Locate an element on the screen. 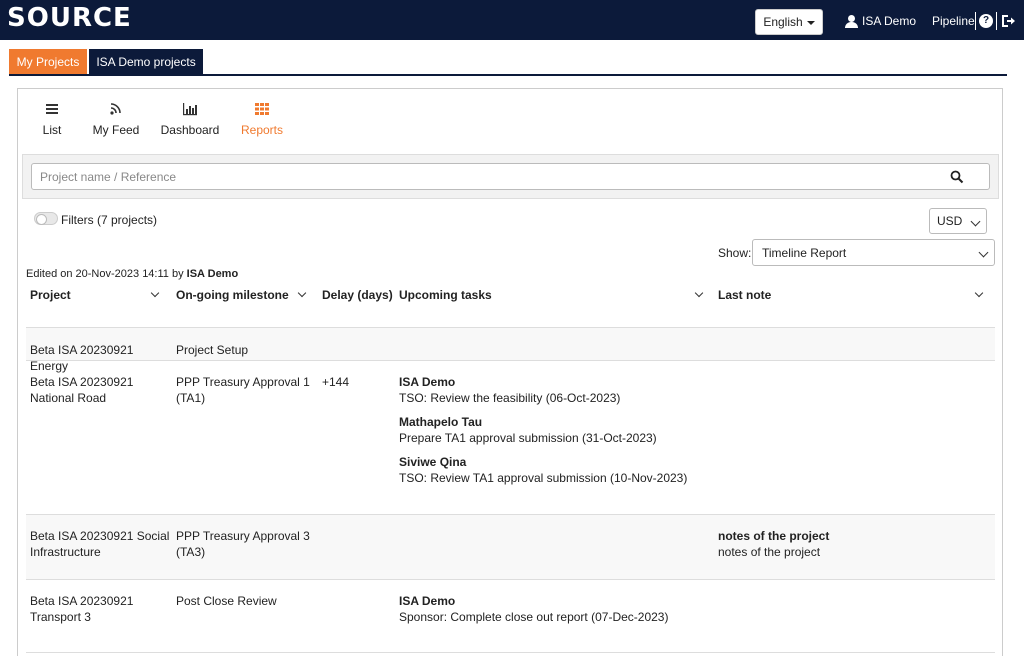 The width and height of the screenshot is (1024, 656). edited-user: ISA Demo is located at coordinates (212, 274).